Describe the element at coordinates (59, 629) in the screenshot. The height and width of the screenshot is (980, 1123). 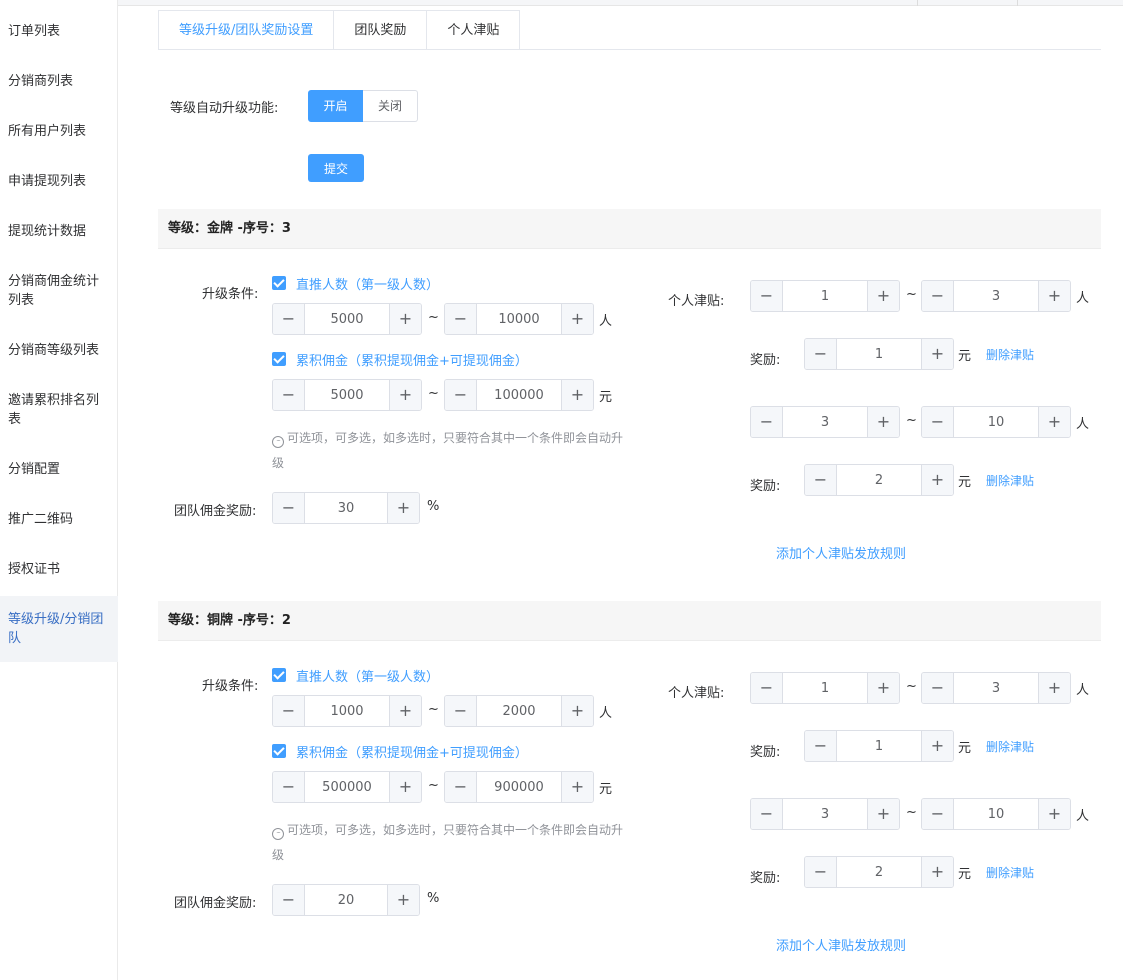
I see `sidebar-item-level-upgrade: 等级升级/分销团队` at that location.